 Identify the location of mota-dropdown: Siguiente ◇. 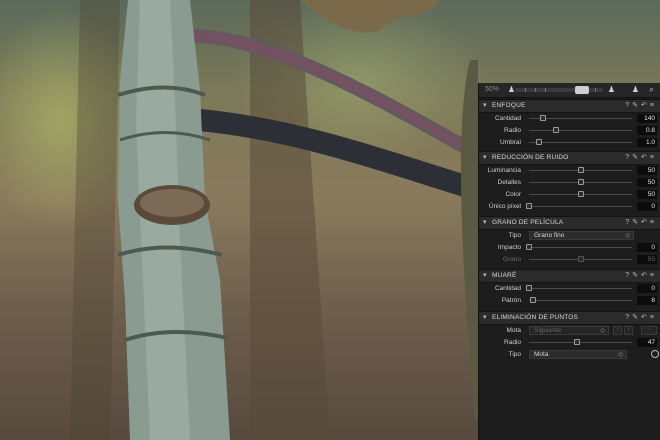
(569, 330).